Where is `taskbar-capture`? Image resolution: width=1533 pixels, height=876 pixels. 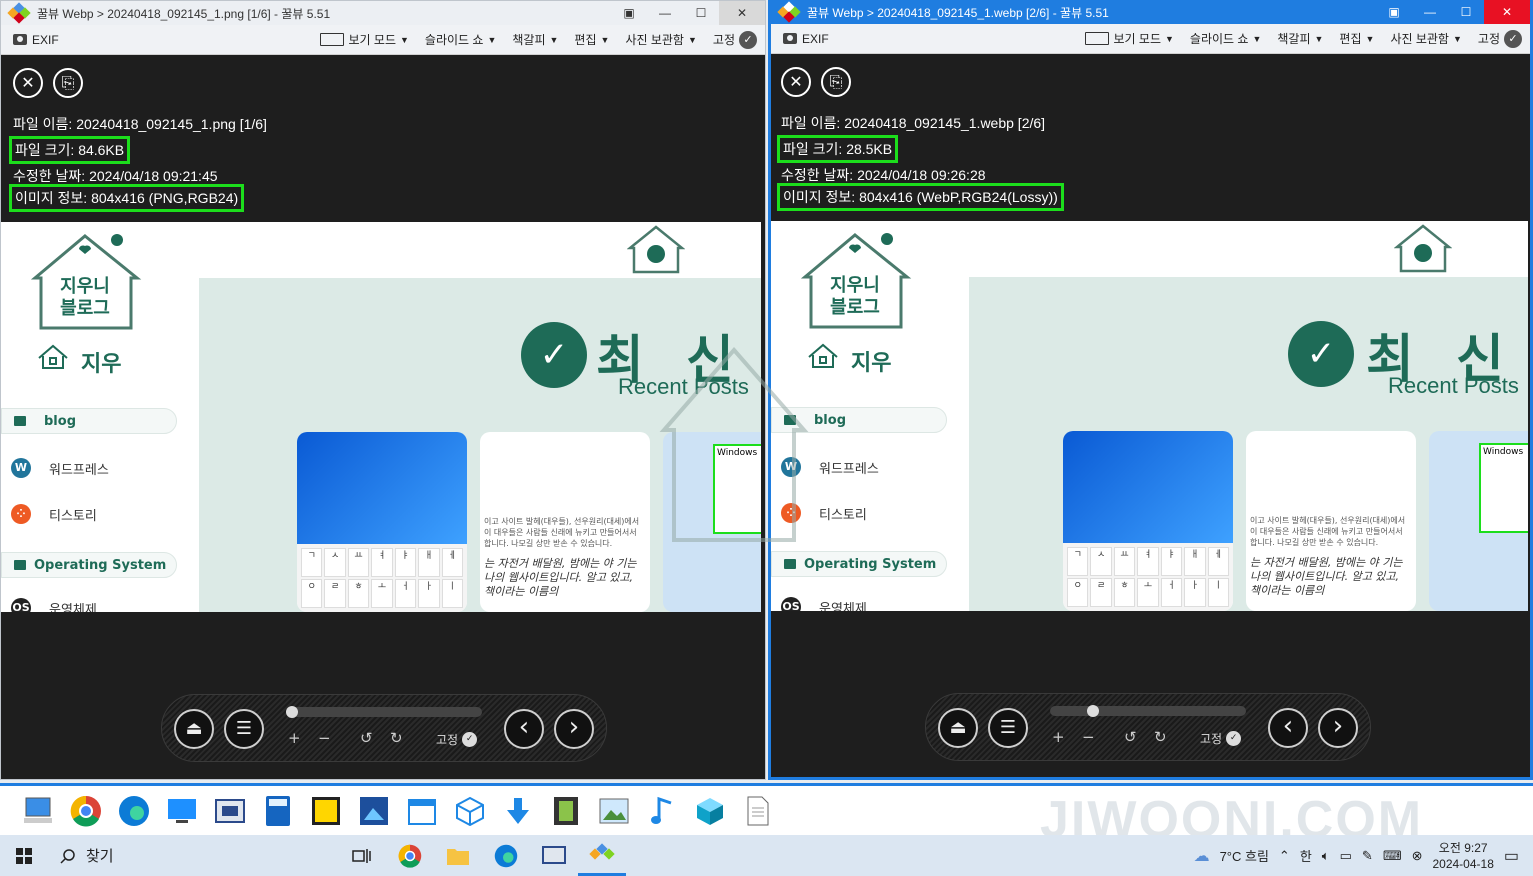 taskbar-capture is located at coordinates (554, 855).